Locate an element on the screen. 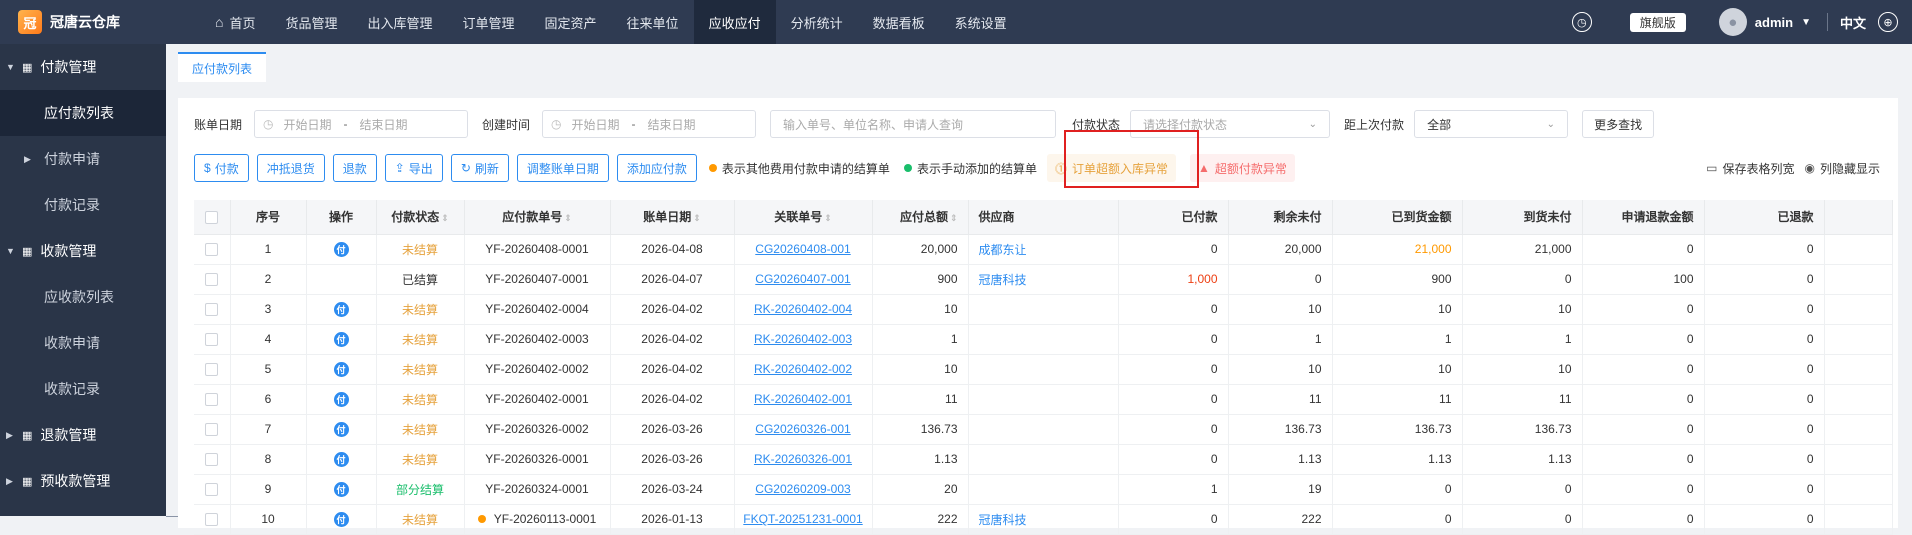 The height and width of the screenshot is (535, 1912). related-order-link: RK-20260402-001 is located at coordinates (803, 399).